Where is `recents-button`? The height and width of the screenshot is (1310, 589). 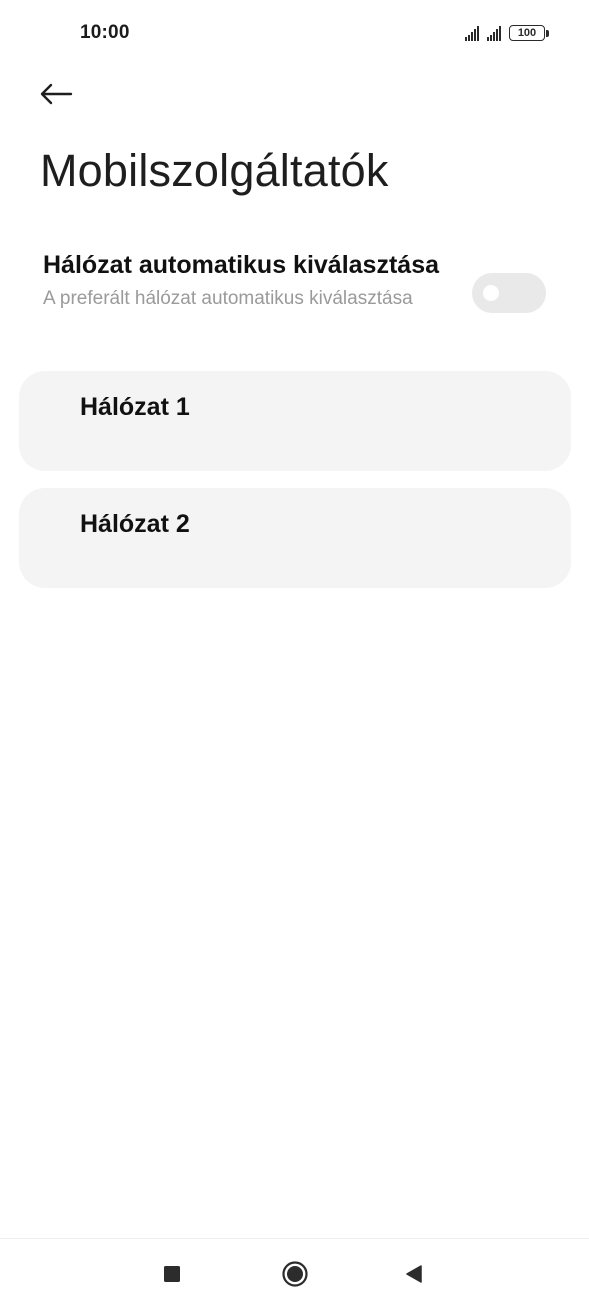
recents-button is located at coordinates (172, 1274).